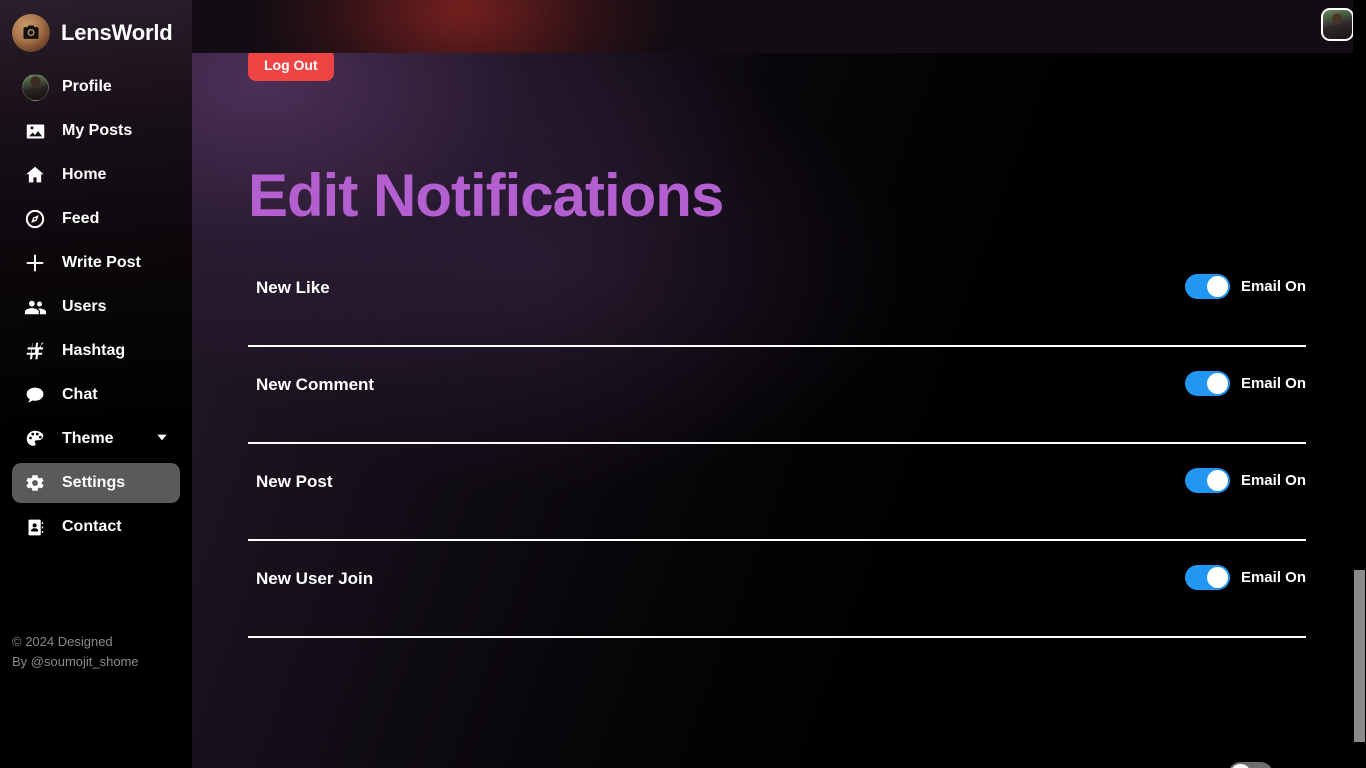 The width and height of the screenshot is (1366, 768). What do you see at coordinates (84, 306) in the screenshot?
I see `sidebar-item-label: Users` at bounding box center [84, 306].